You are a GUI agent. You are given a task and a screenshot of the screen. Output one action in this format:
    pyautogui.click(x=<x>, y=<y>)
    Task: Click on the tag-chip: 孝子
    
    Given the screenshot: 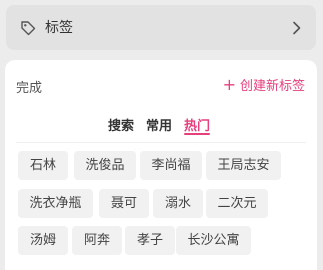 What is the action you would take?
    pyautogui.click(x=150, y=240)
    